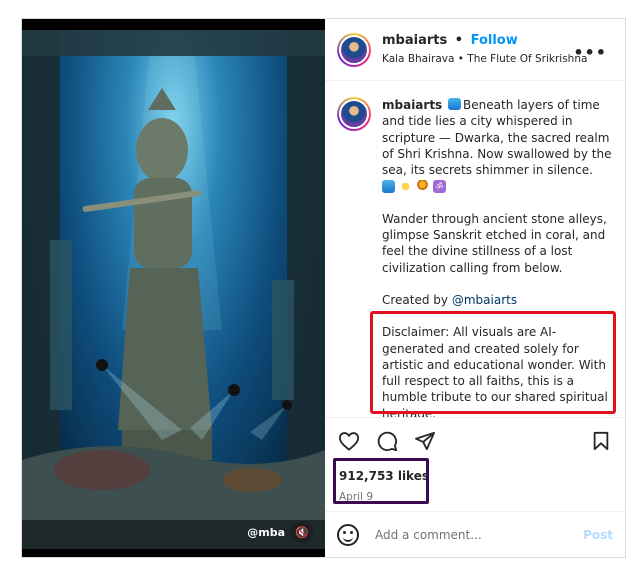  I want to click on comment-icon, so click(387, 441).